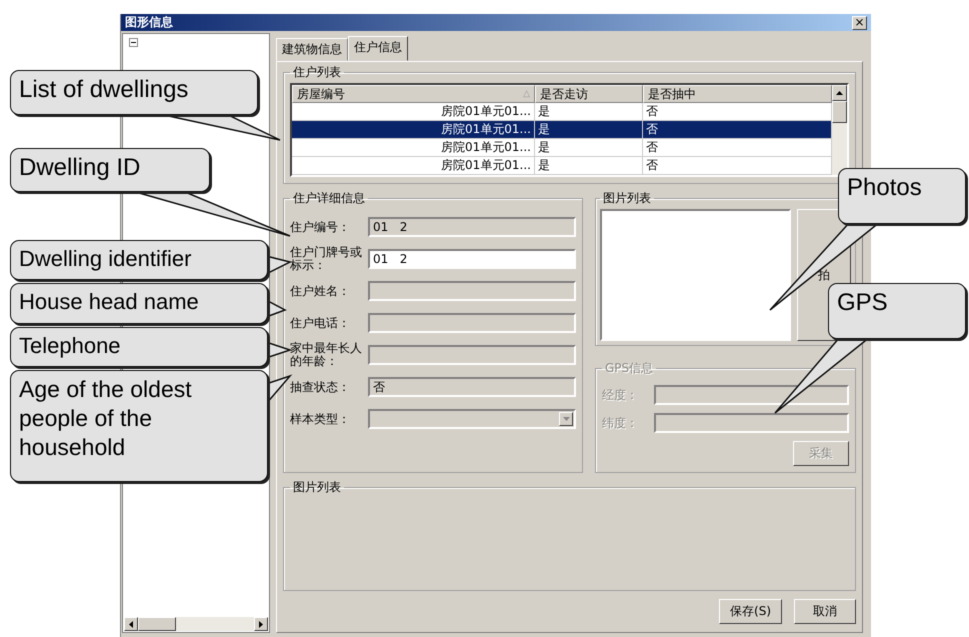 This screenshot has height=637, width=969. What do you see at coordinates (750, 611) in the screenshot?
I see `dialog-button: 保存(S)` at bounding box center [750, 611].